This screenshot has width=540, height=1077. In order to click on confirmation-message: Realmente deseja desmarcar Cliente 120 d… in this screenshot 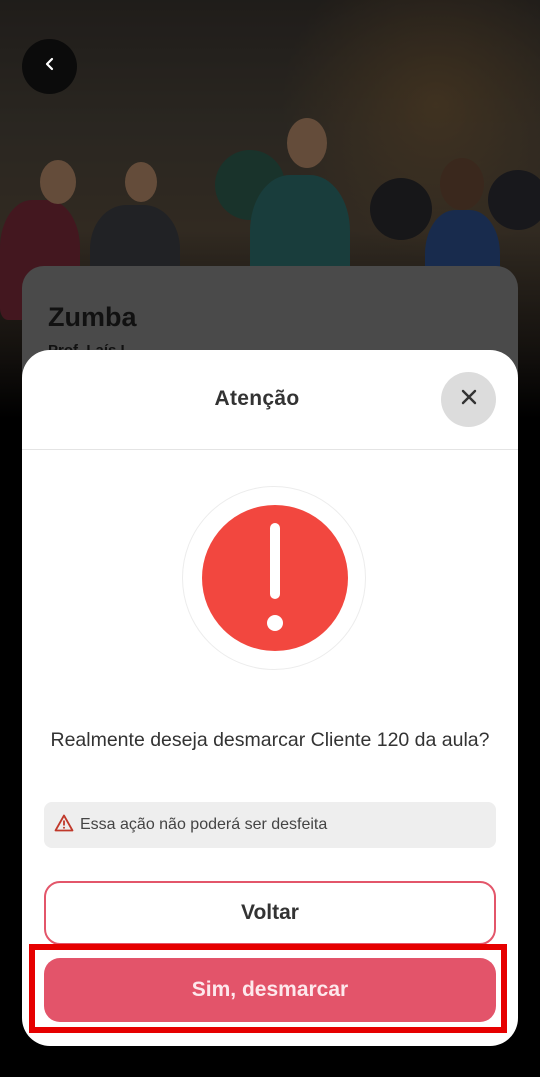, I will do `click(270, 740)`.